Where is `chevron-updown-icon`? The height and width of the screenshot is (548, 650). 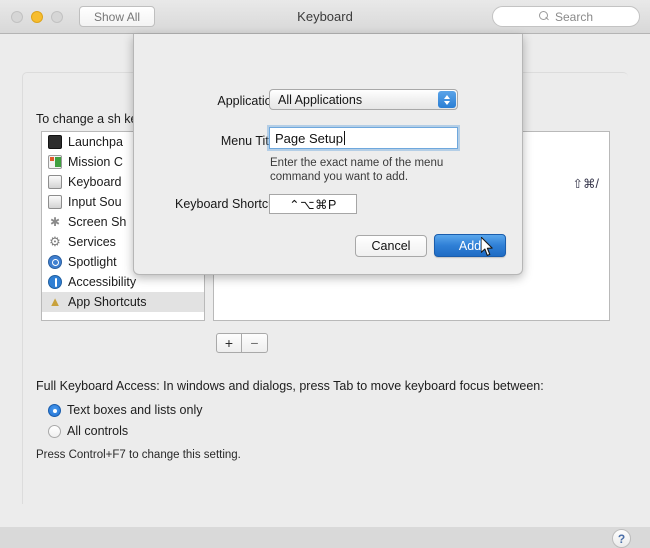 chevron-updown-icon is located at coordinates (447, 99).